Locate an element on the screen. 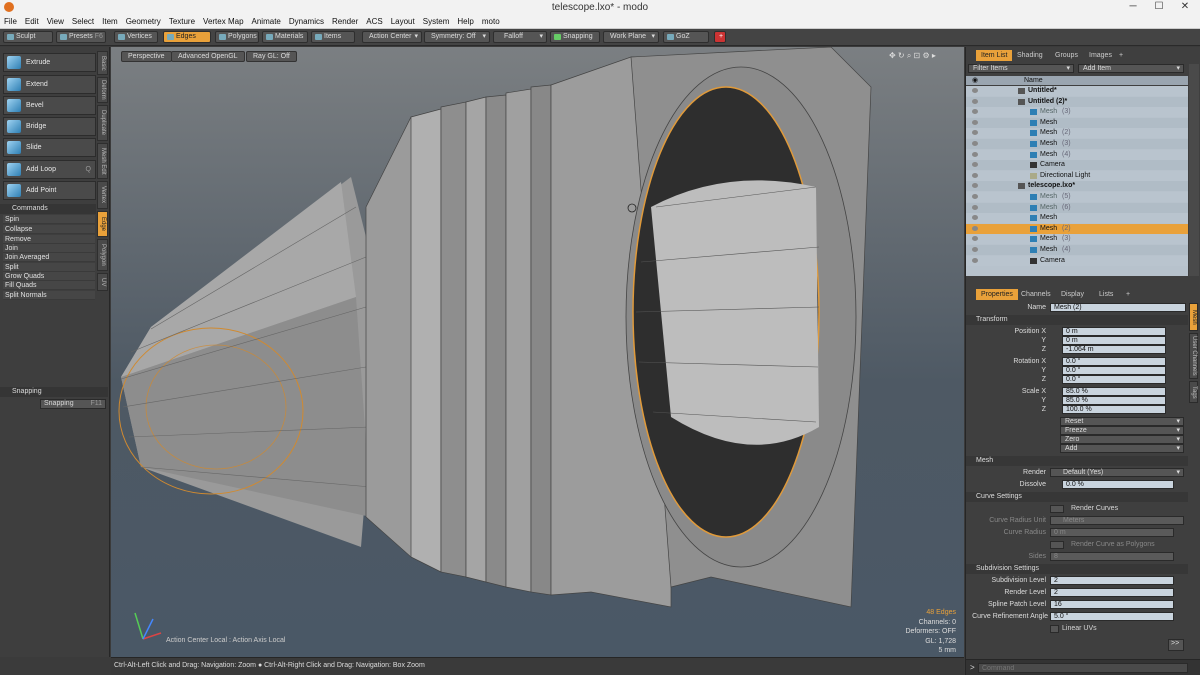  commands-header: Commands is located at coordinates (48, 209).